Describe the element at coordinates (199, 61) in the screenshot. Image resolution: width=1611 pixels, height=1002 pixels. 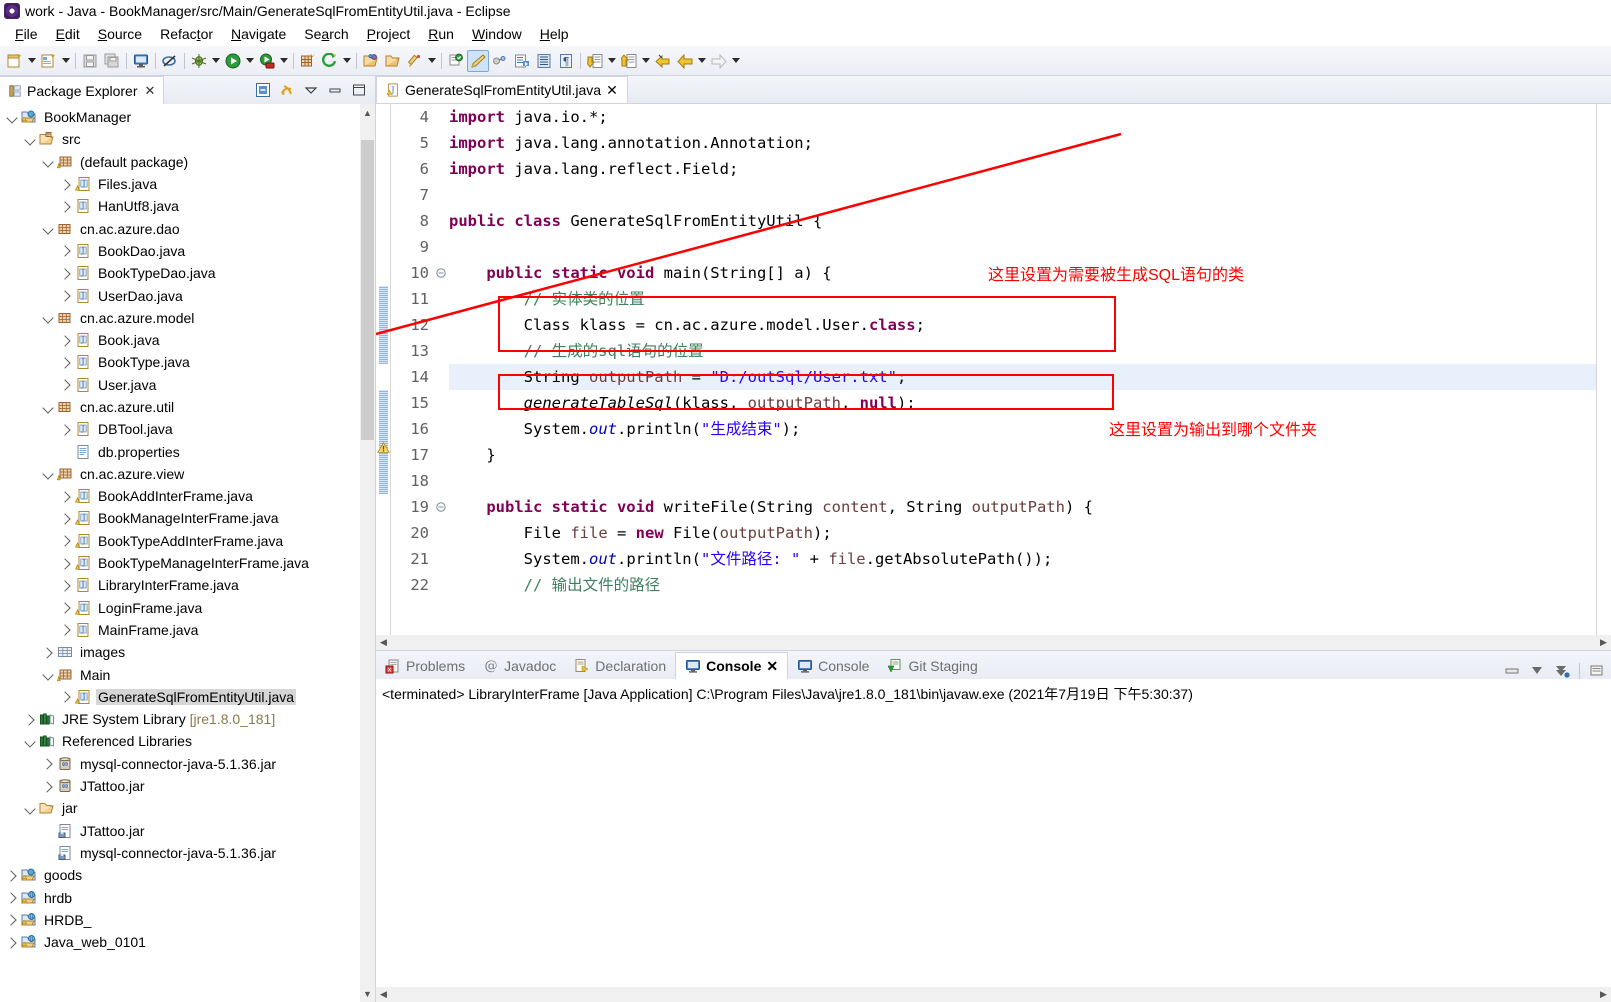
I see `debug-icon` at that location.